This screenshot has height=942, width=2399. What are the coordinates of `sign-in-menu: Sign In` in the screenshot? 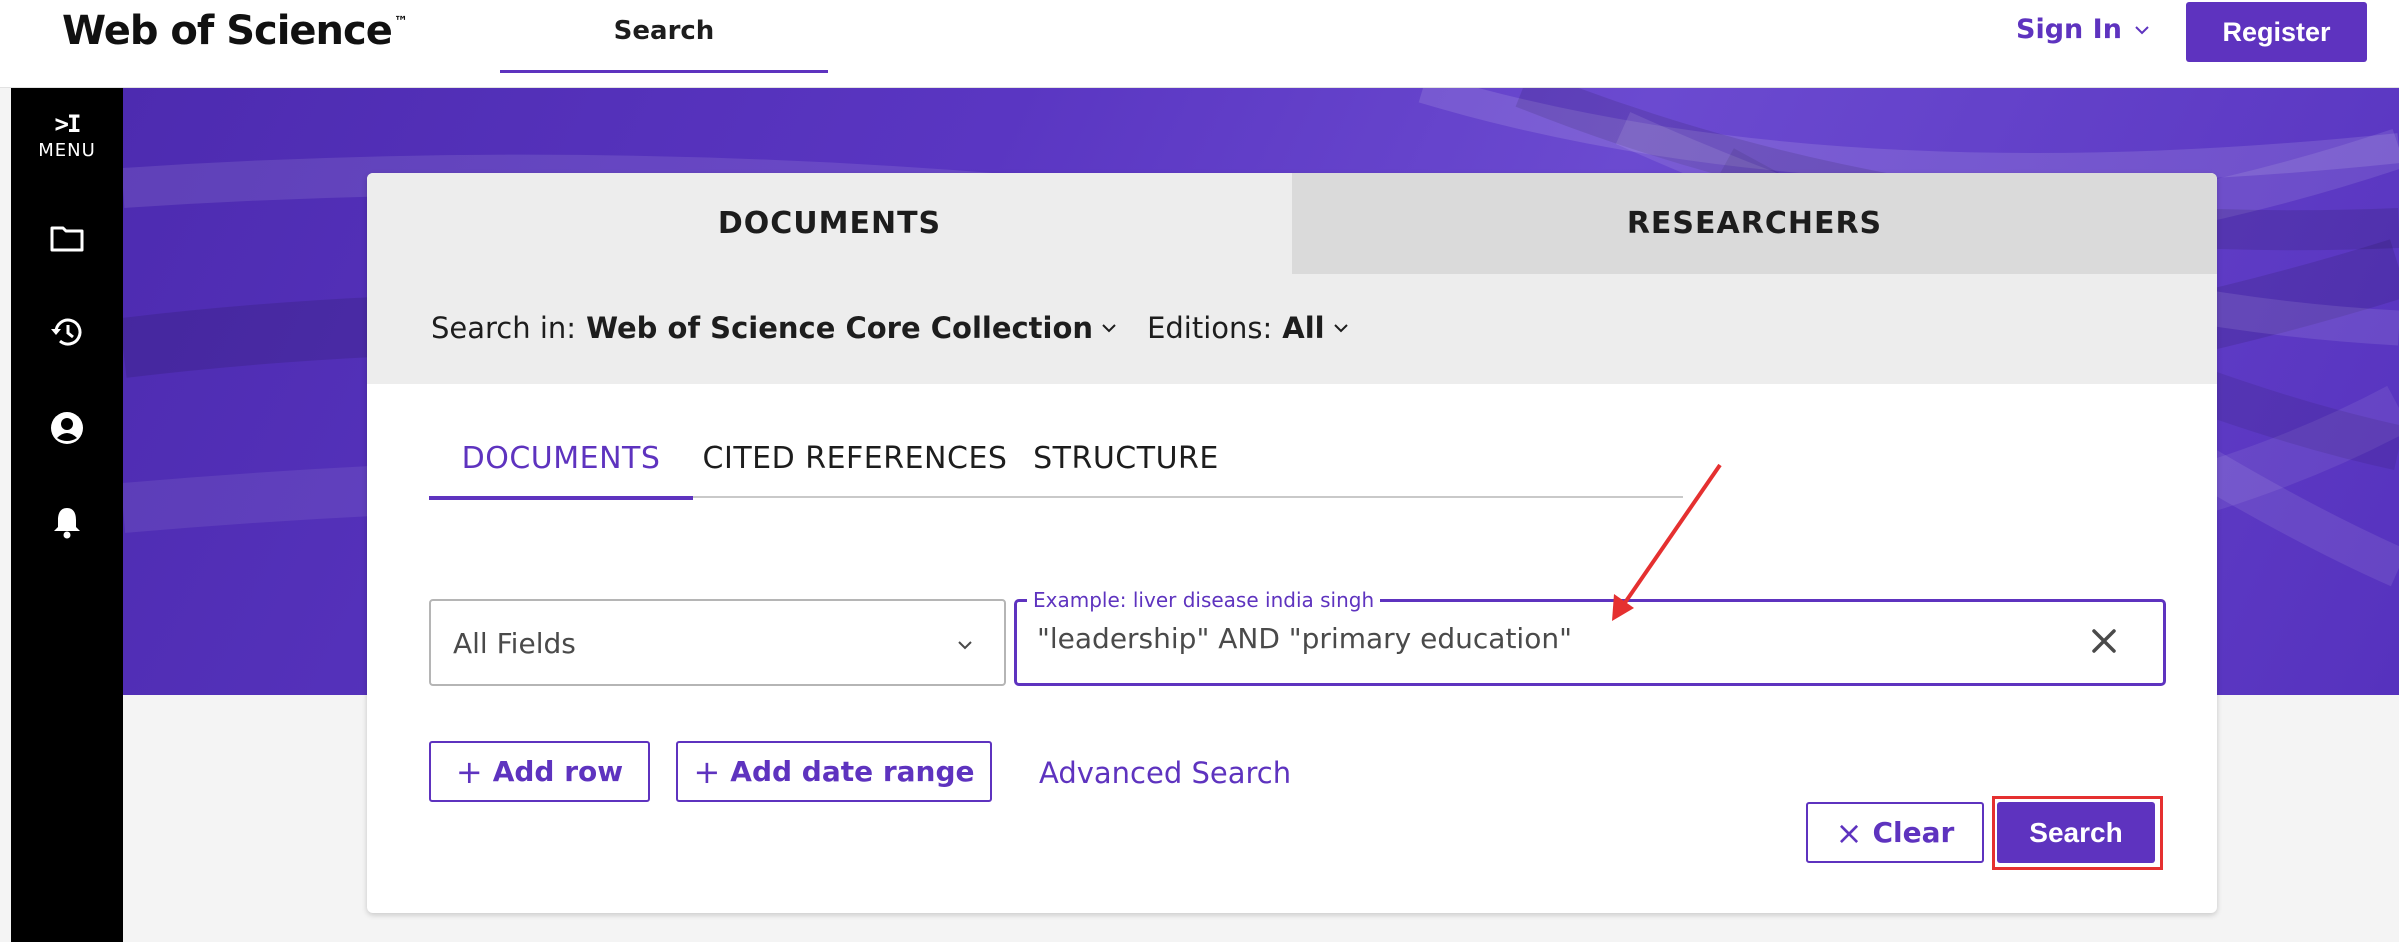 It's located at (2083, 29).